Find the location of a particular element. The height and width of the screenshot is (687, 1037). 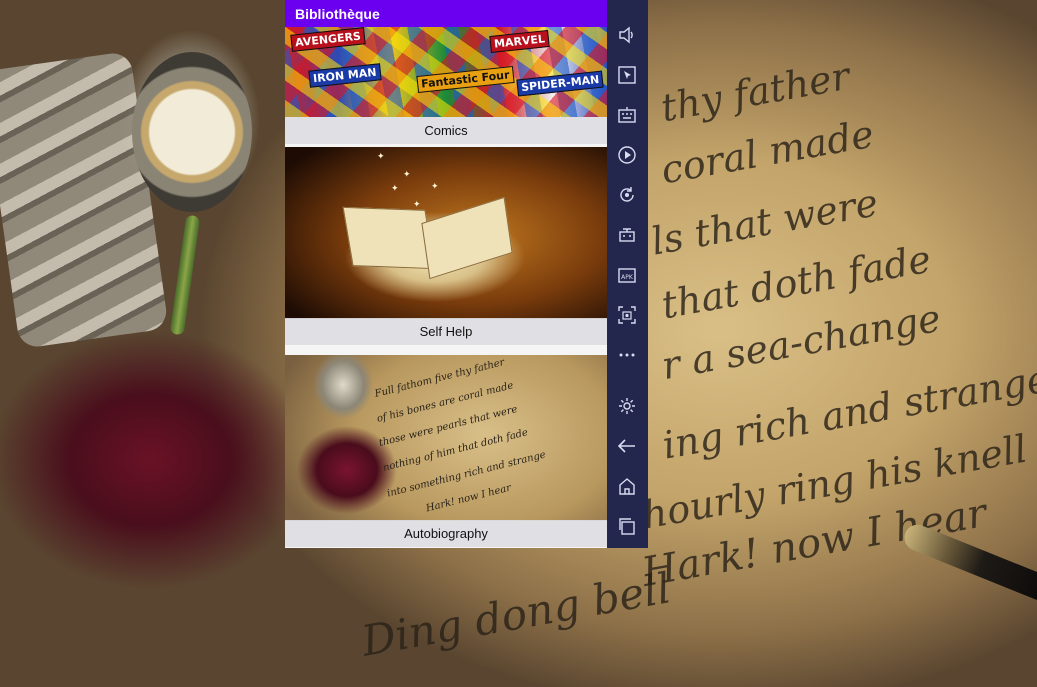

fullscreen-icon is located at coordinates (627, 5).